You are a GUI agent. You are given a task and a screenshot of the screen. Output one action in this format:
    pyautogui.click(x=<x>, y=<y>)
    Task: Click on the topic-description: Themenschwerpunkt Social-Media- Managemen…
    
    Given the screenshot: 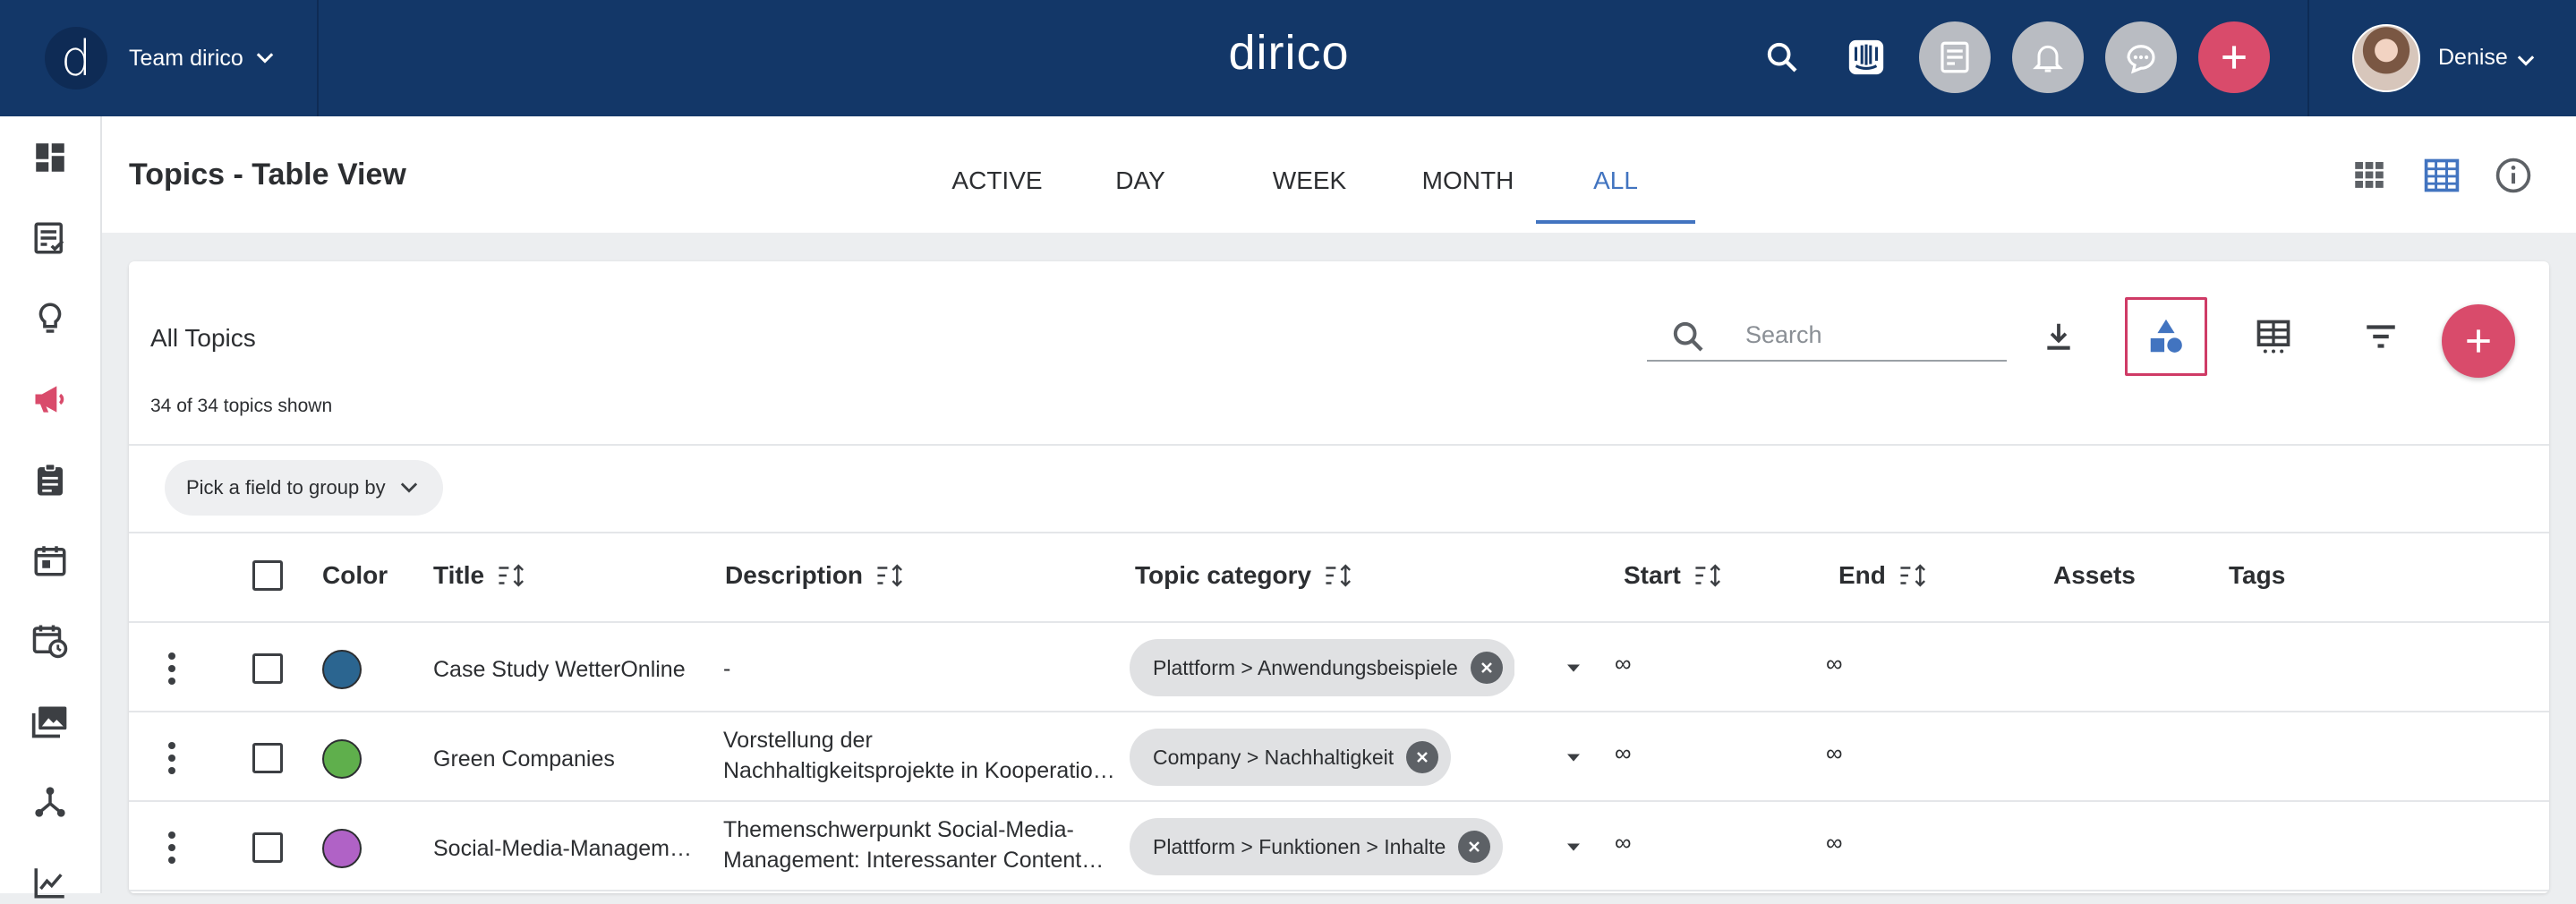 What is the action you would take?
    pyautogui.click(x=920, y=844)
    